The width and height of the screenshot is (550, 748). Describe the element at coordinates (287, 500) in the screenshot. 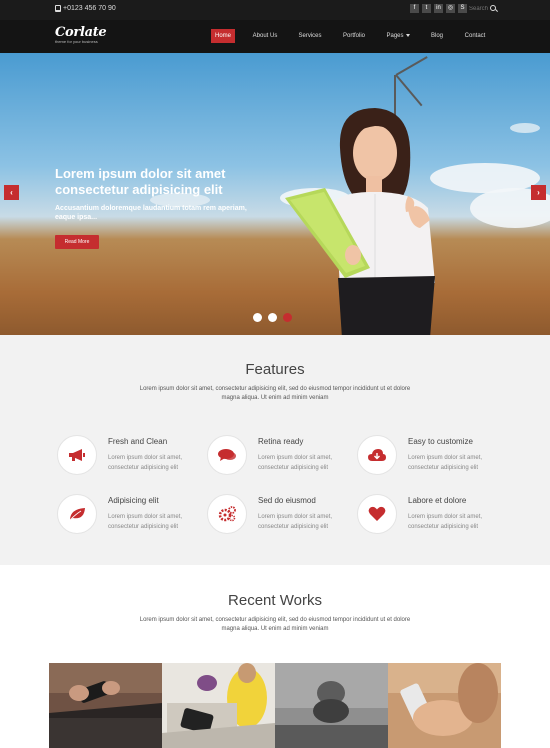

I see `feature-title: Sed do eiusmod` at that location.